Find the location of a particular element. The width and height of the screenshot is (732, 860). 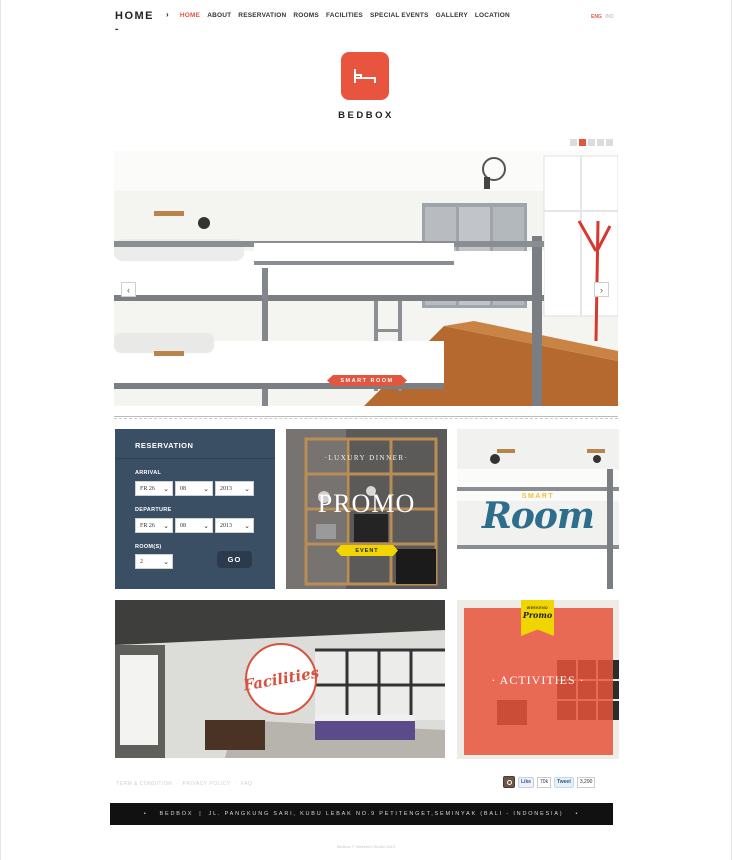

social-buttons: Like 70k Tweet 3,290 is located at coordinates (549, 782).